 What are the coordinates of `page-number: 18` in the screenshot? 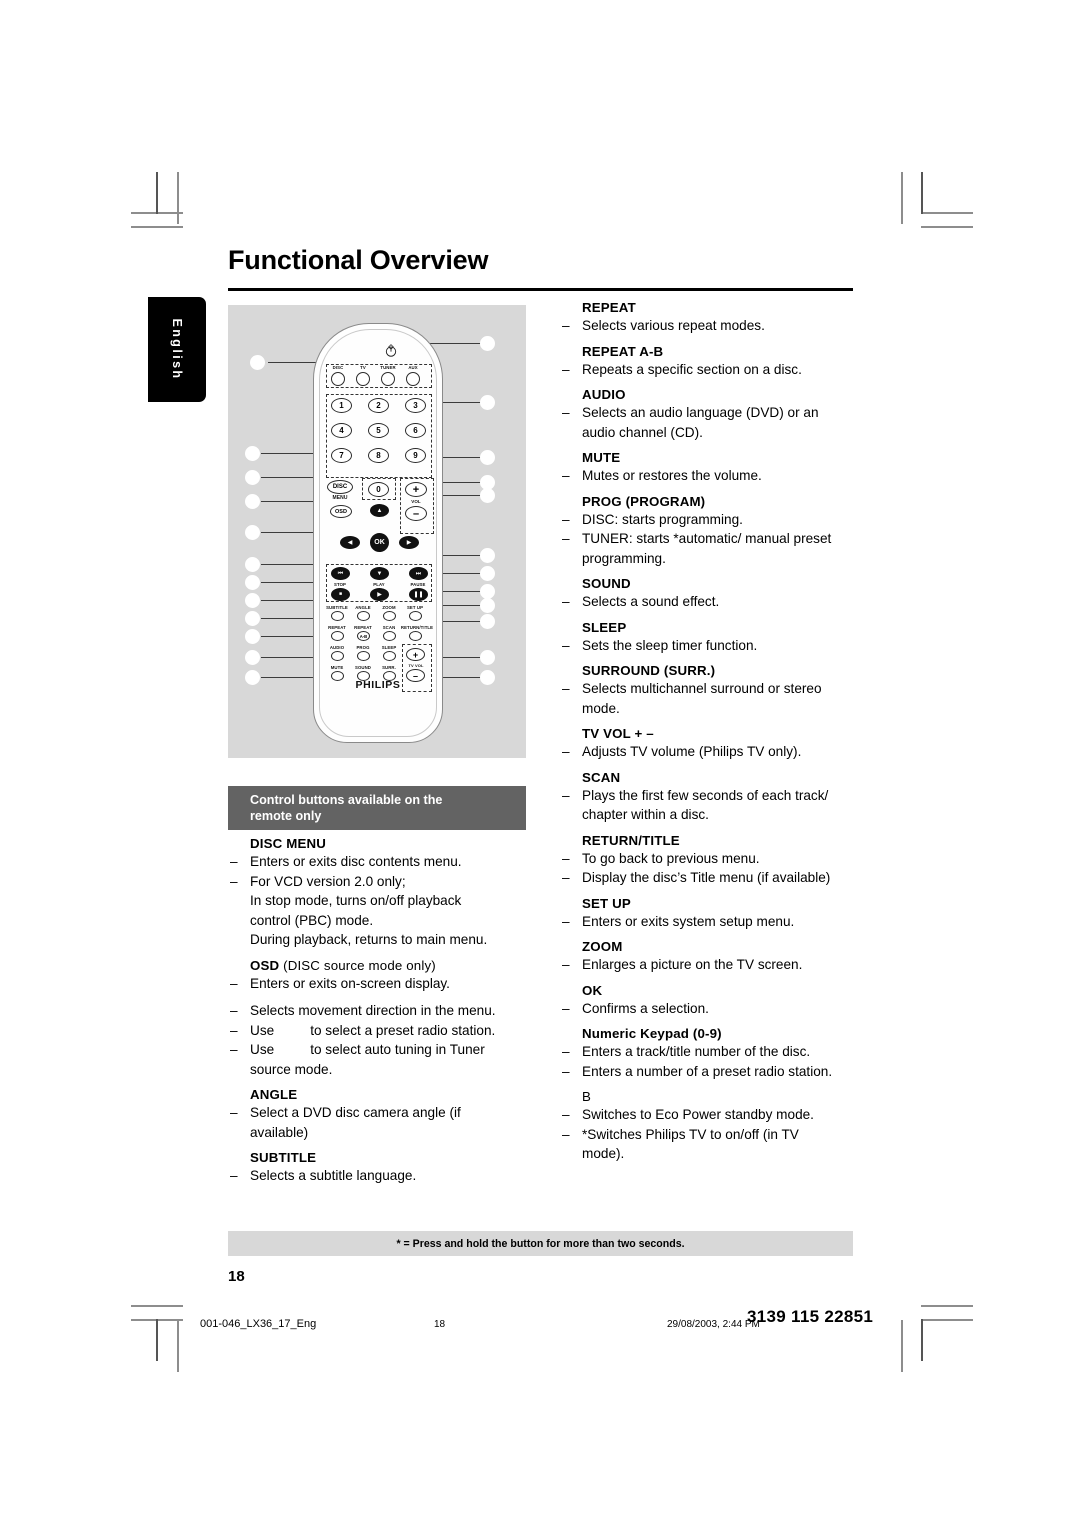 It's located at (236, 1276).